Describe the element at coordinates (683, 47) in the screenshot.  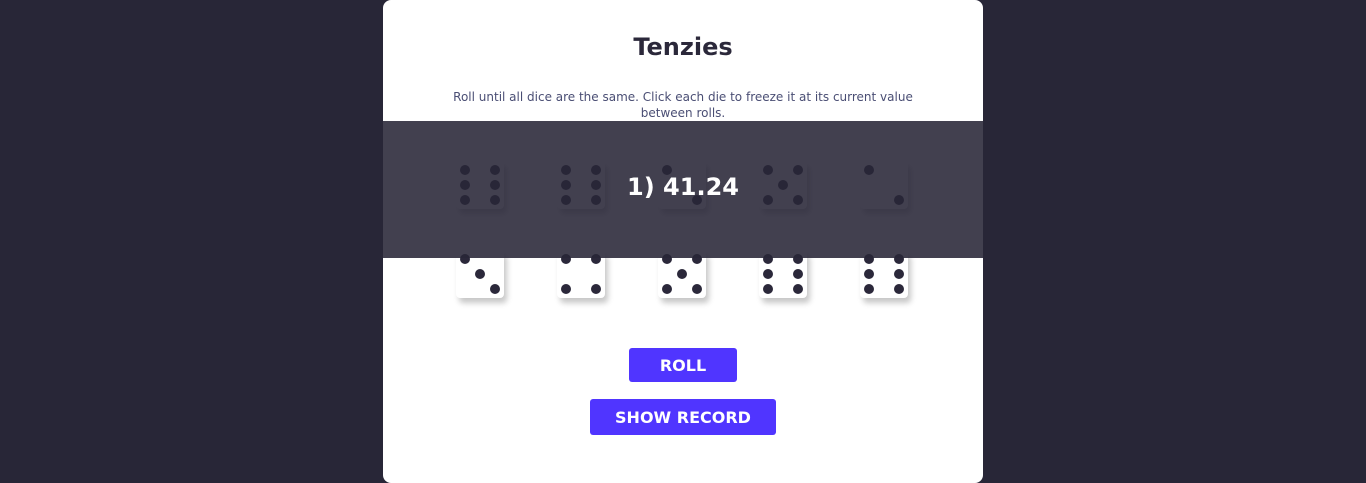
I see `game-title: Tenzies` at that location.